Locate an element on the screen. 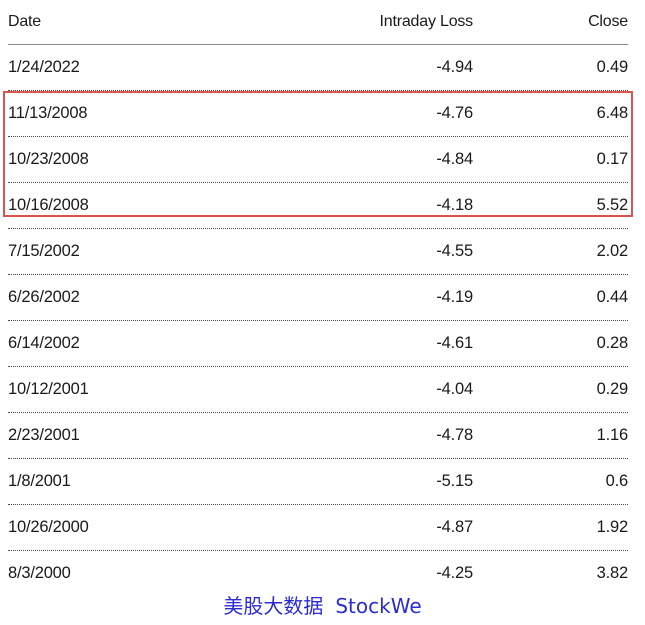 The width and height of the screenshot is (645, 625). column-header-close: Close is located at coordinates (608, 21).